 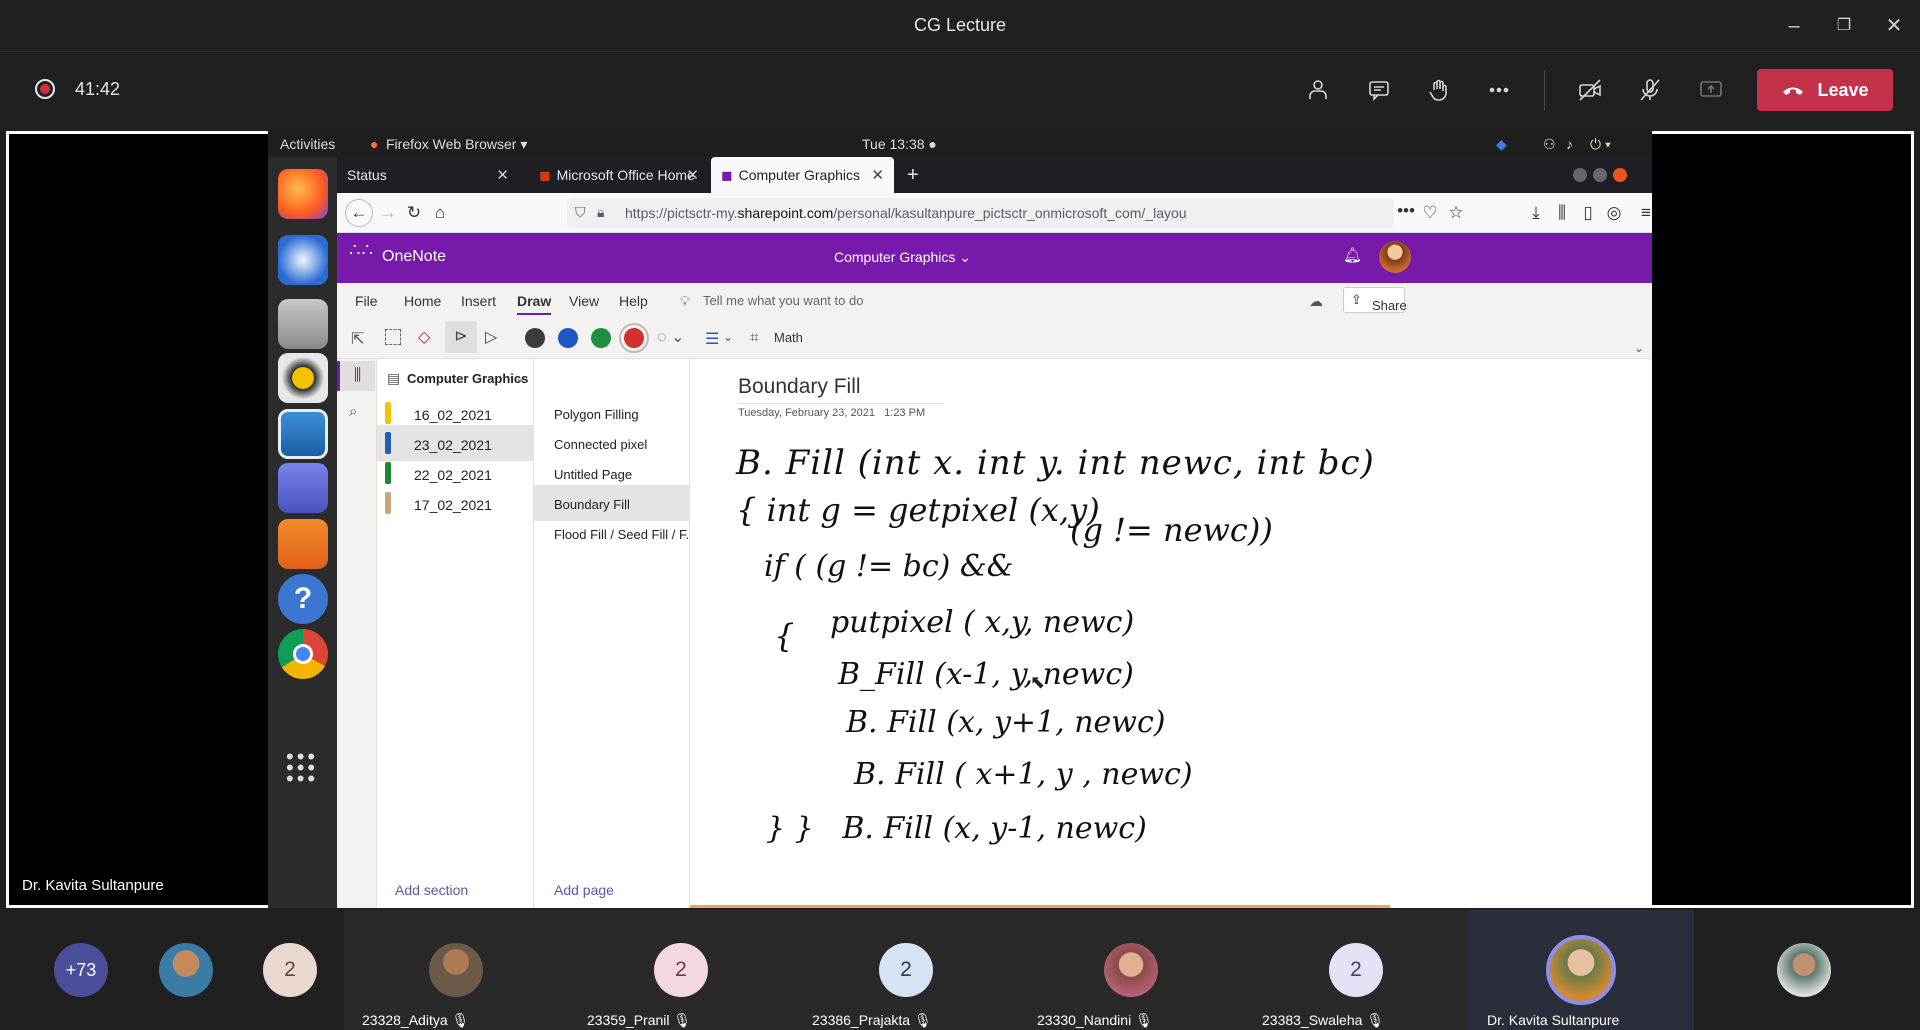 What do you see at coordinates (422, 301) in the screenshot?
I see `tab-home: Home` at bounding box center [422, 301].